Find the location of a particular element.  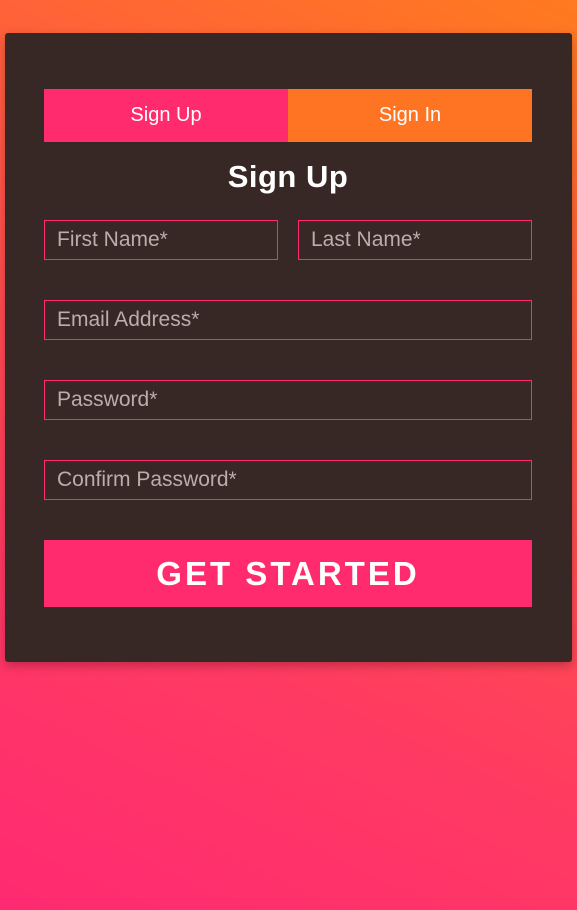

tab-sign-in-label: Sign In is located at coordinates (410, 115).